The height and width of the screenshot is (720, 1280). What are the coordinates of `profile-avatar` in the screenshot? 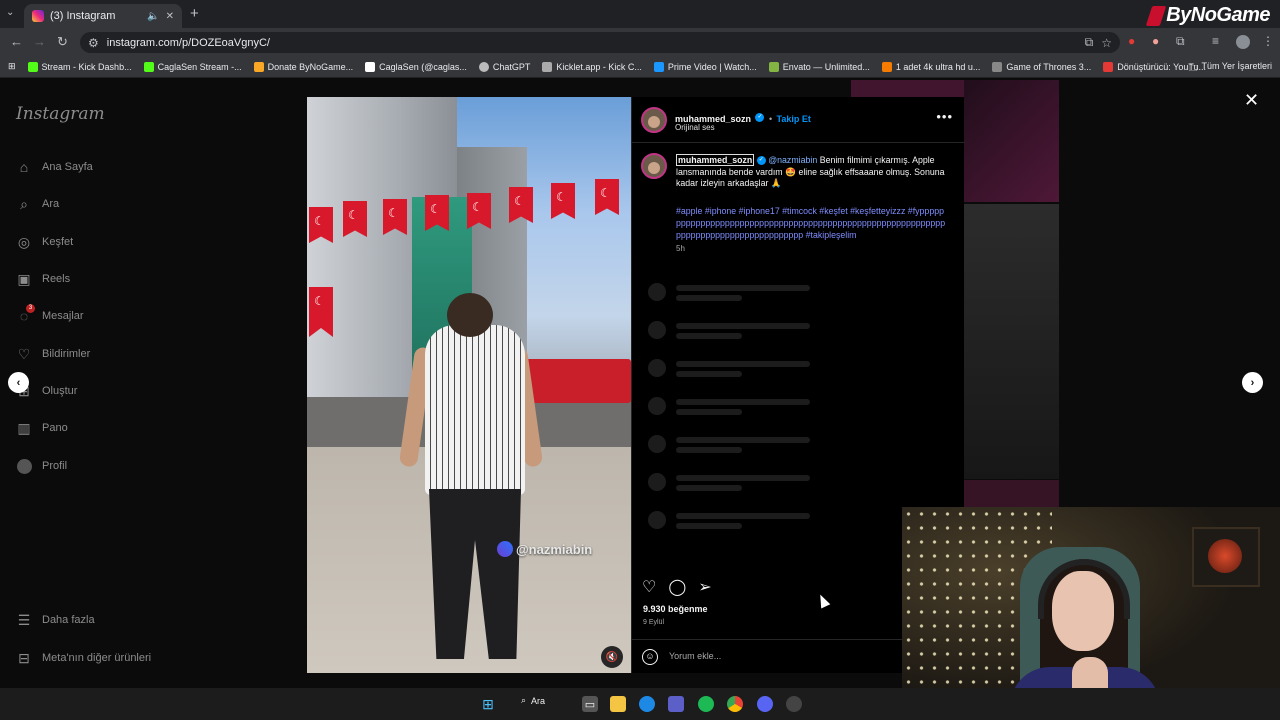 It's located at (24, 466).